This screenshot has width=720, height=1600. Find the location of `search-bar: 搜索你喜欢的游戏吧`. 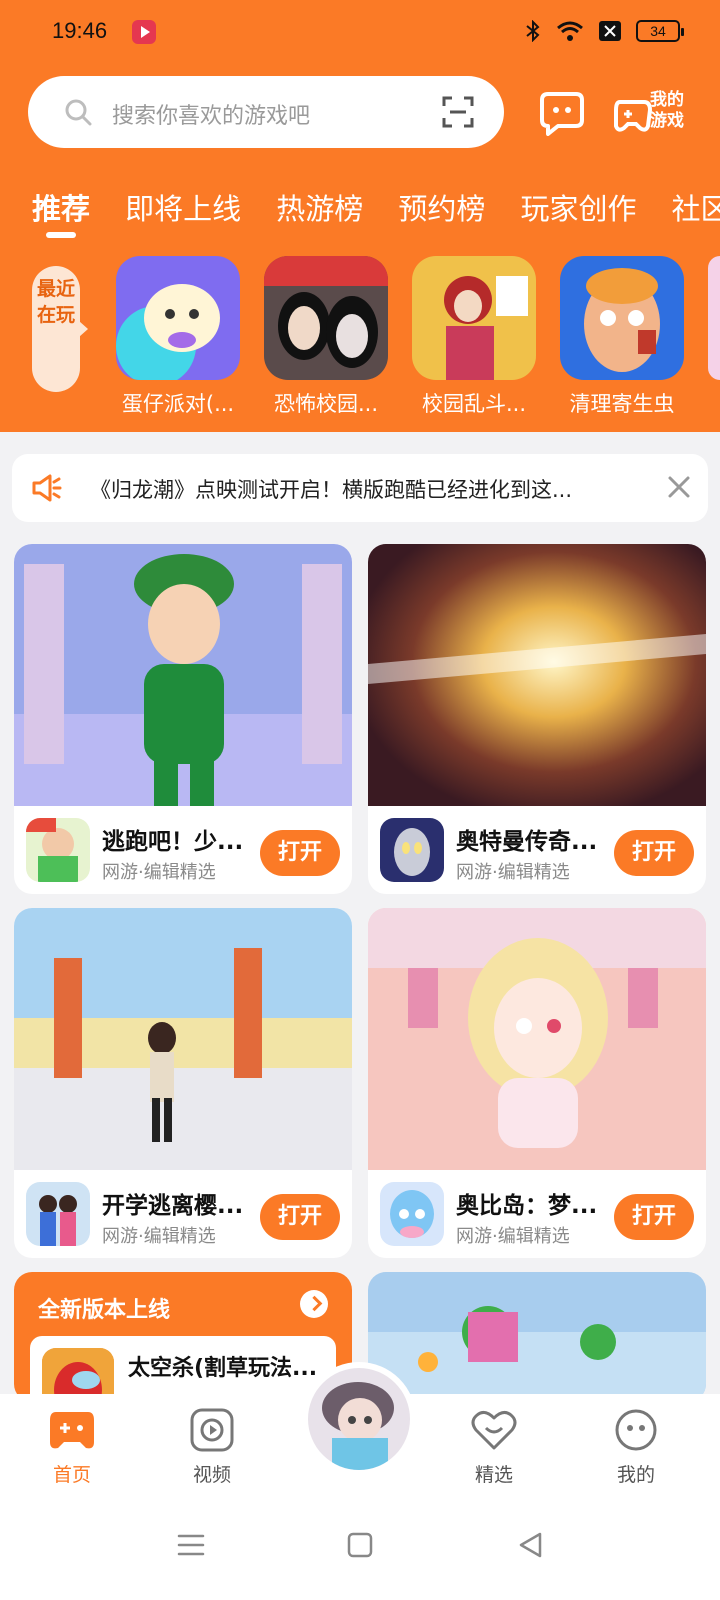

search-bar: 搜索你喜欢的游戏吧 is located at coordinates (266, 112).